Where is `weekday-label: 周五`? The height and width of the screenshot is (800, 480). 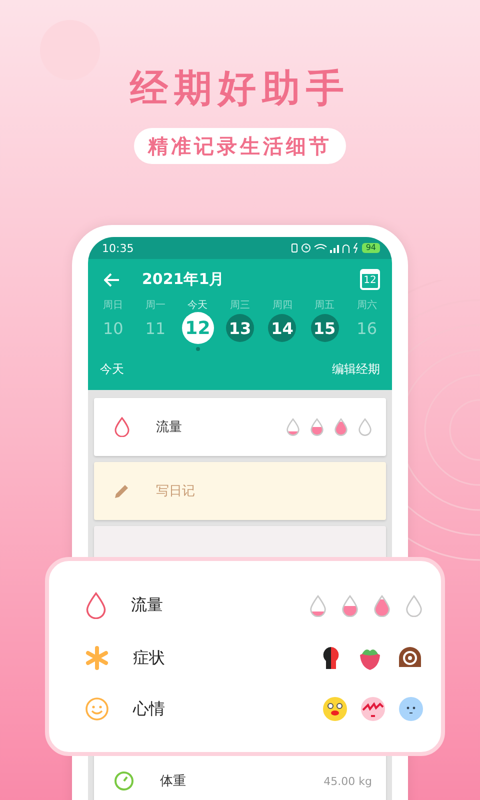 weekday-label: 周五 is located at coordinates (324, 305).